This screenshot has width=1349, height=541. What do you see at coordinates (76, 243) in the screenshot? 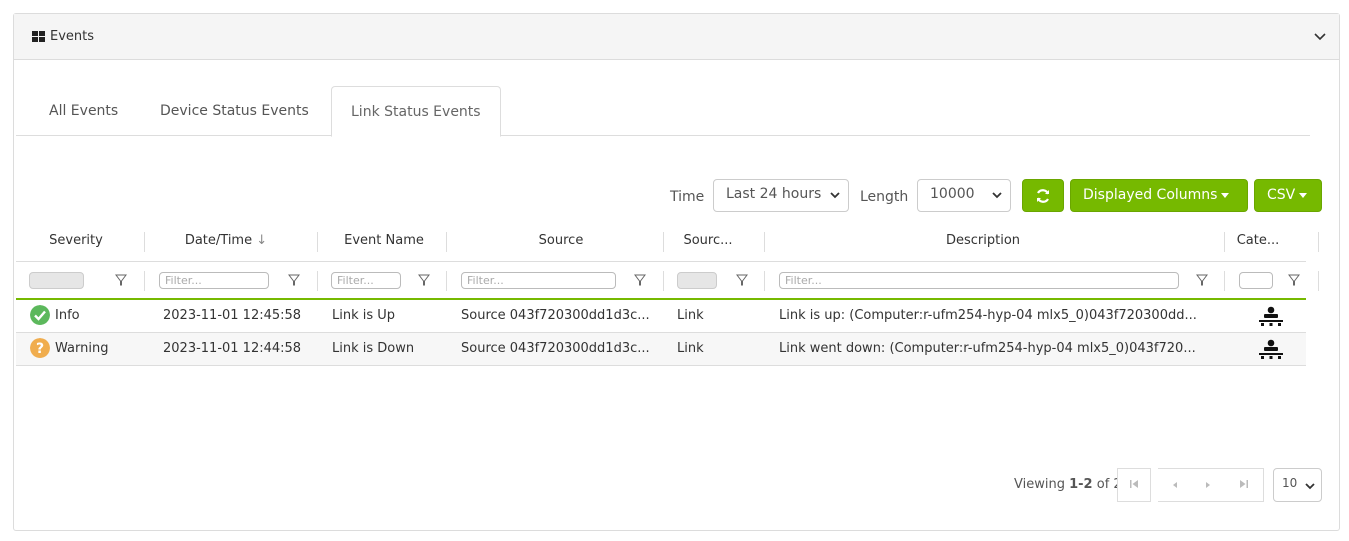
I see `column-header-severity: Severity` at bounding box center [76, 243].